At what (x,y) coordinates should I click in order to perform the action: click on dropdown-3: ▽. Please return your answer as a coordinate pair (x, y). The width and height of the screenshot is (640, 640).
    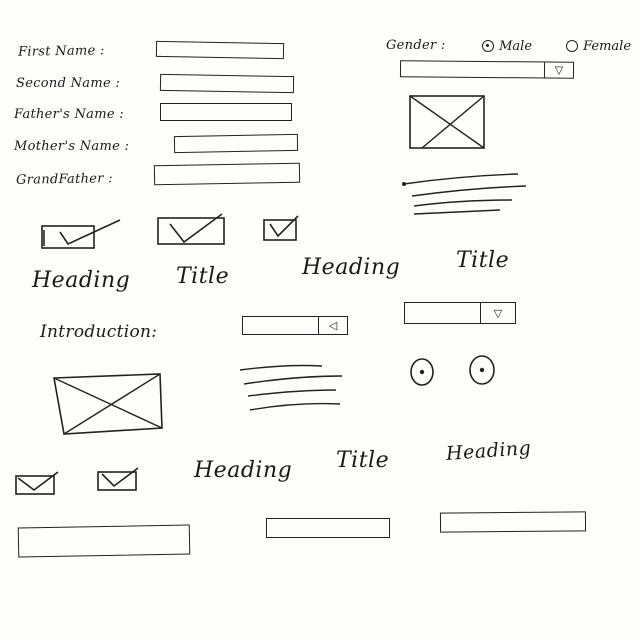
    Looking at the image, I should click on (460, 313).